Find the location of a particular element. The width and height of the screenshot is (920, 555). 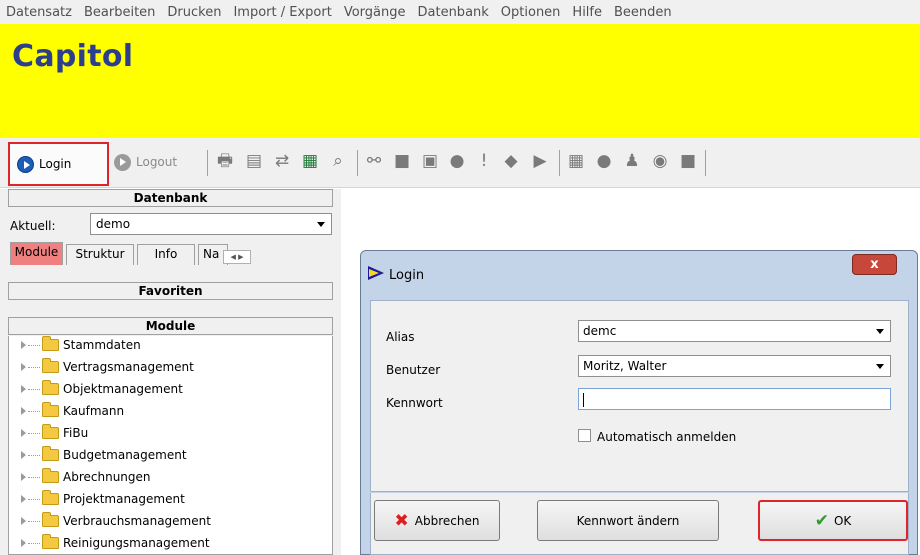

menu-bearbeiten: Bearbeiten is located at coordinates (119, 12).